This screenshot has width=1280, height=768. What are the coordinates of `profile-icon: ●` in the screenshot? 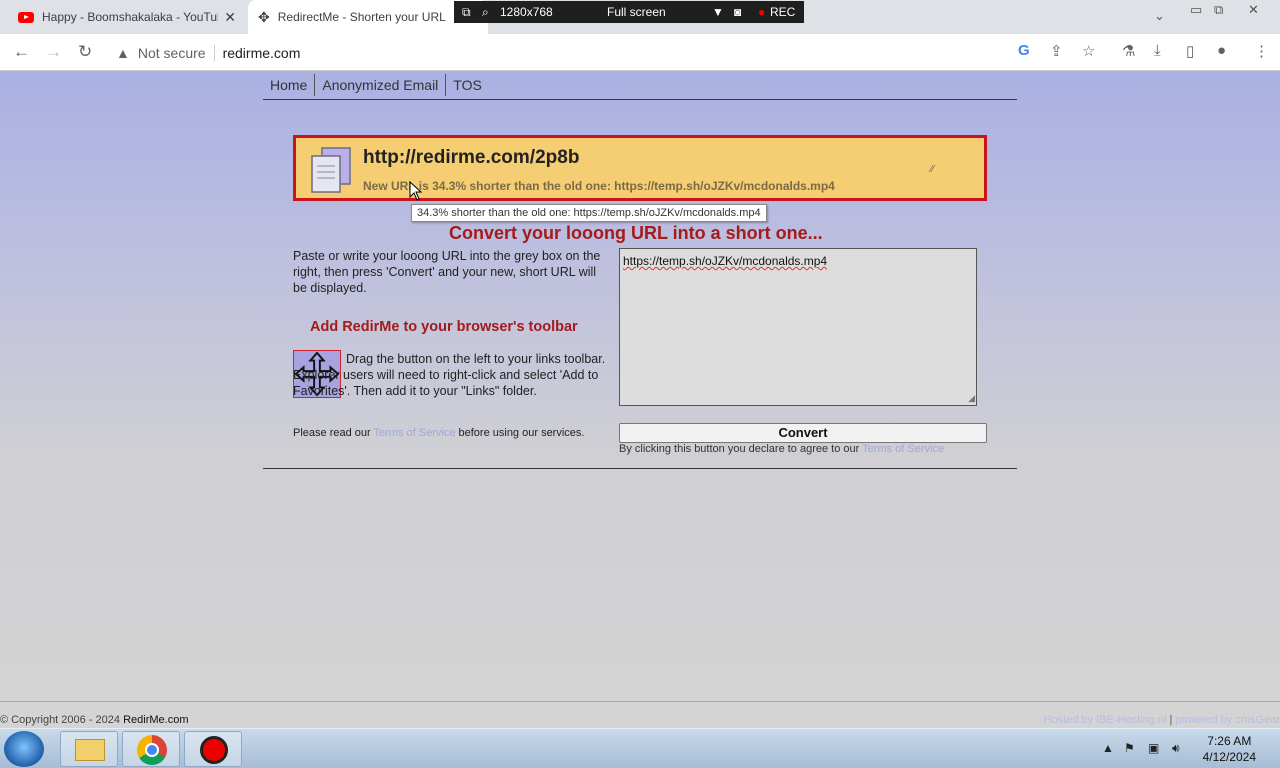 It's located at (1221, 50).